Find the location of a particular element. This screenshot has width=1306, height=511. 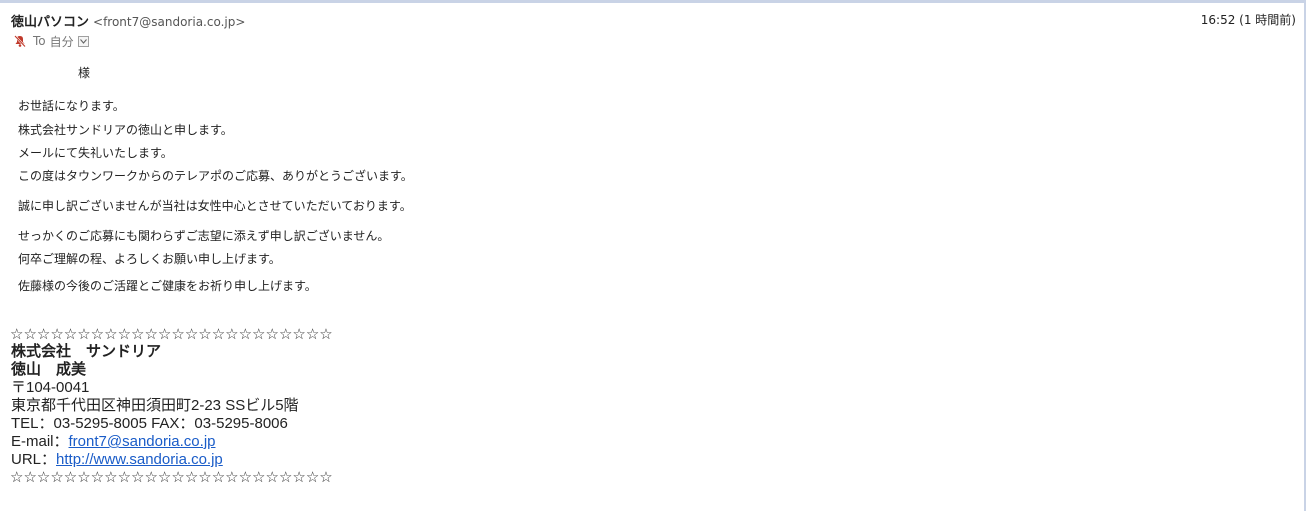

salutation: 様 is located at coordinates (84, 73).